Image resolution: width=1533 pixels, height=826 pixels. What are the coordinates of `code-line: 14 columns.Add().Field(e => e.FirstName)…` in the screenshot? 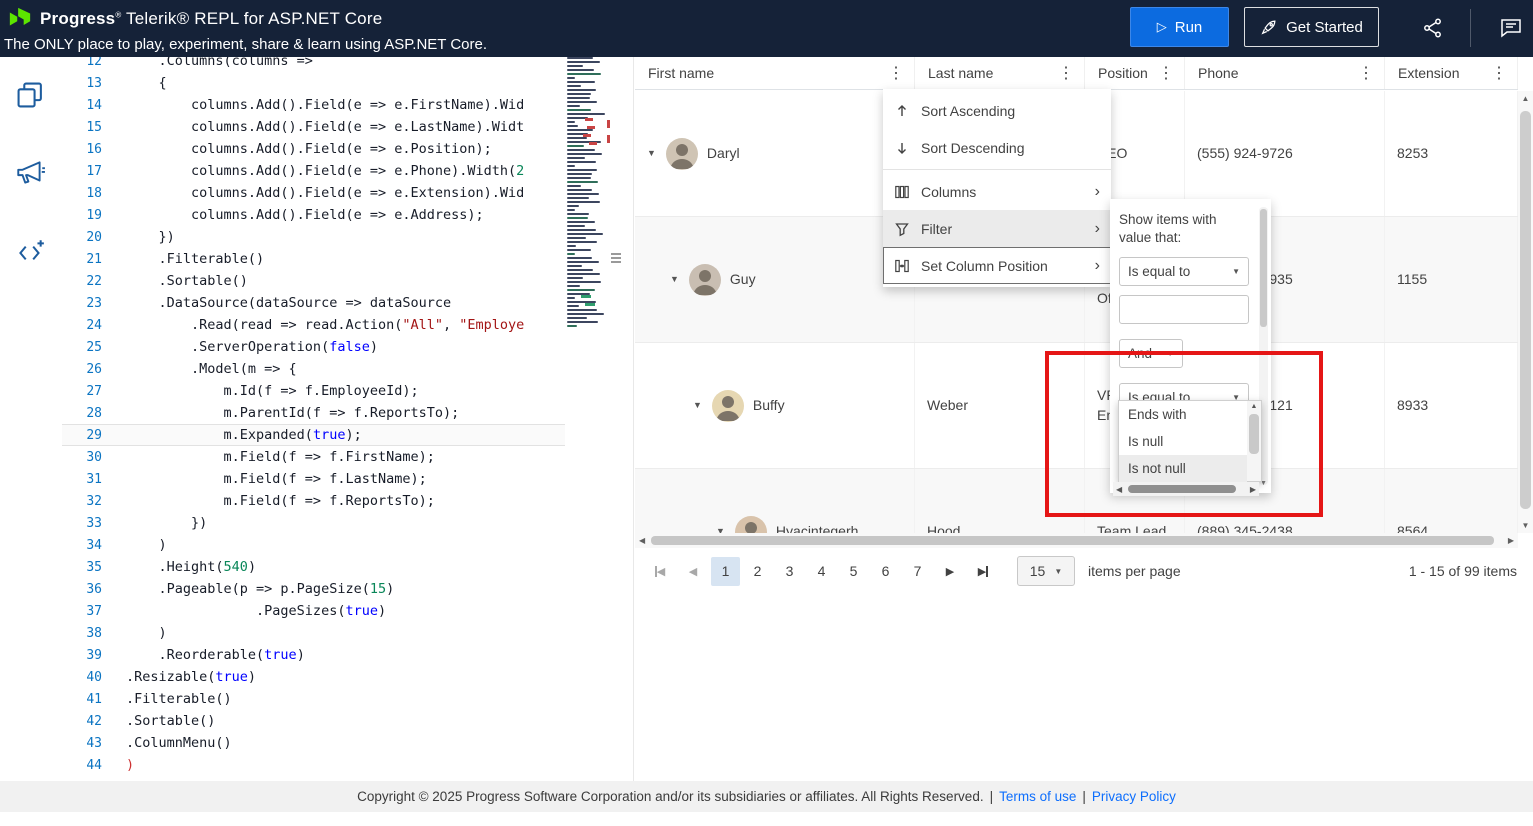 It's located at (313, 105).